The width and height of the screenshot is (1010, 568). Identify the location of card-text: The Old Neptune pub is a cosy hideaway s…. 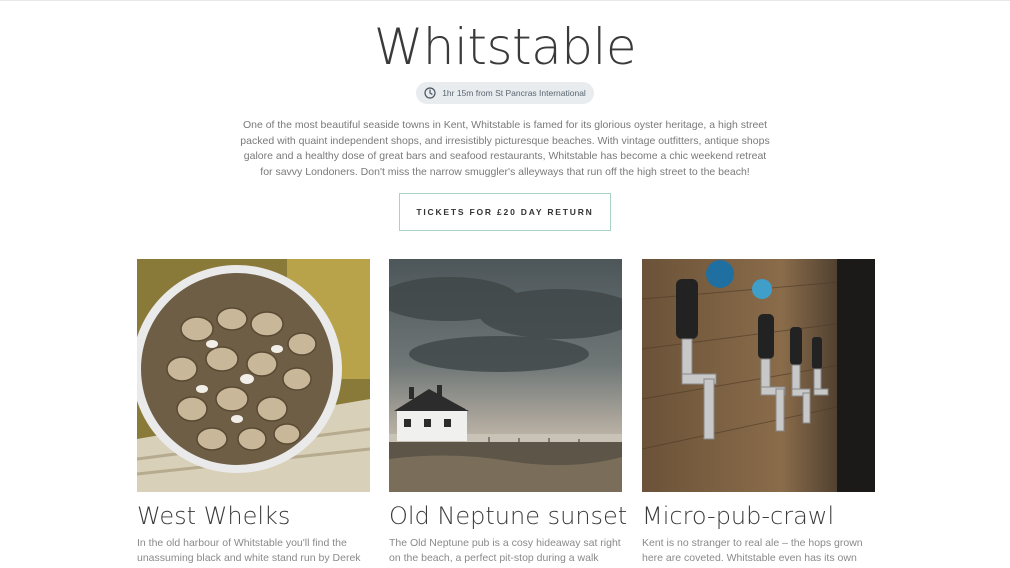
(505, 552).